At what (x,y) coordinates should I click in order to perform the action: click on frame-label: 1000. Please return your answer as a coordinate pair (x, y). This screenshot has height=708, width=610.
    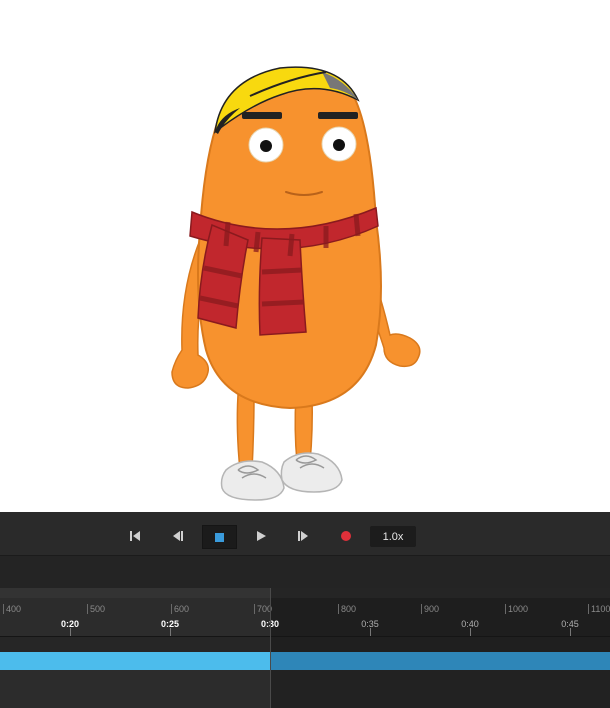
    Looking at the image, I should click on (518, 609).